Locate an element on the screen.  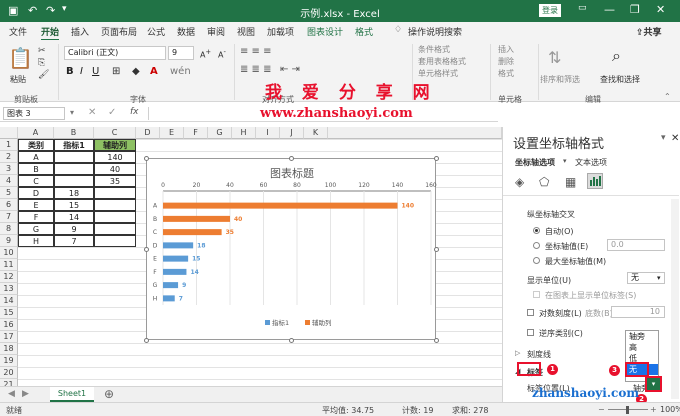
cut-icon: ✂ is located at coordinates (42, 51).